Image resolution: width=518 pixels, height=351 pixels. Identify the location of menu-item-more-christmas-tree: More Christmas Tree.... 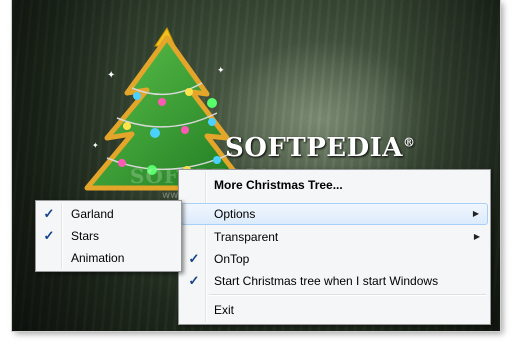
(334, 185).